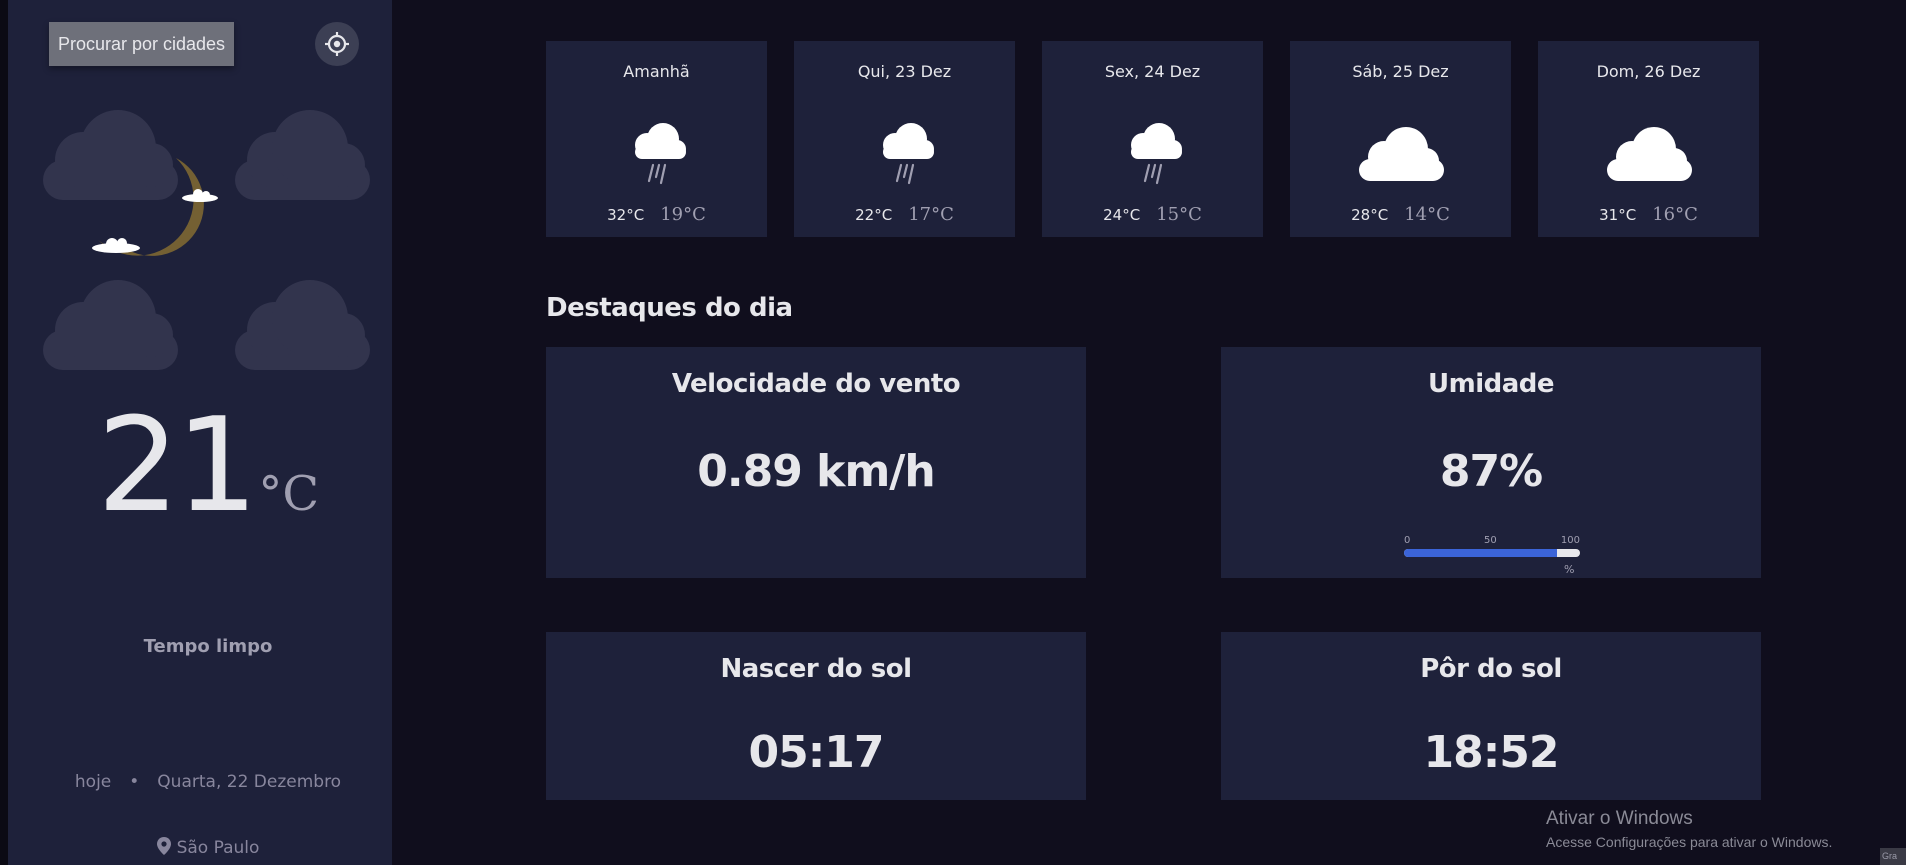  Describe the element at coordinates (931, 214) in the screenshot. I see `forecast-min: 17°C` at that location.